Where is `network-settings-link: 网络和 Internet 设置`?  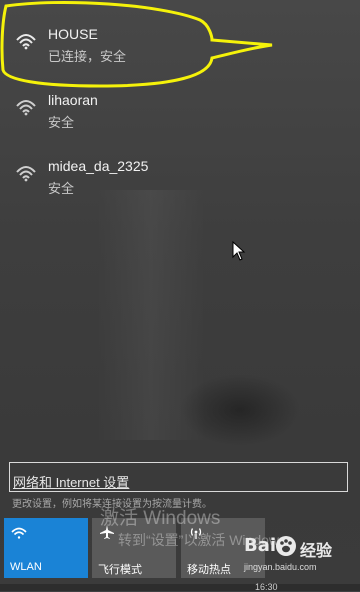
network-settings-link: 网络和 Internet 设置 is located at coordinates (71, 481).